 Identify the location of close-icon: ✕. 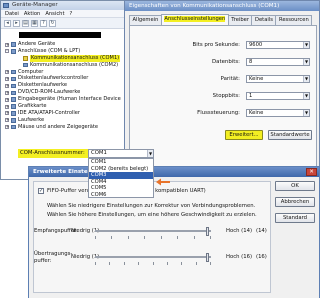
(311, 172).